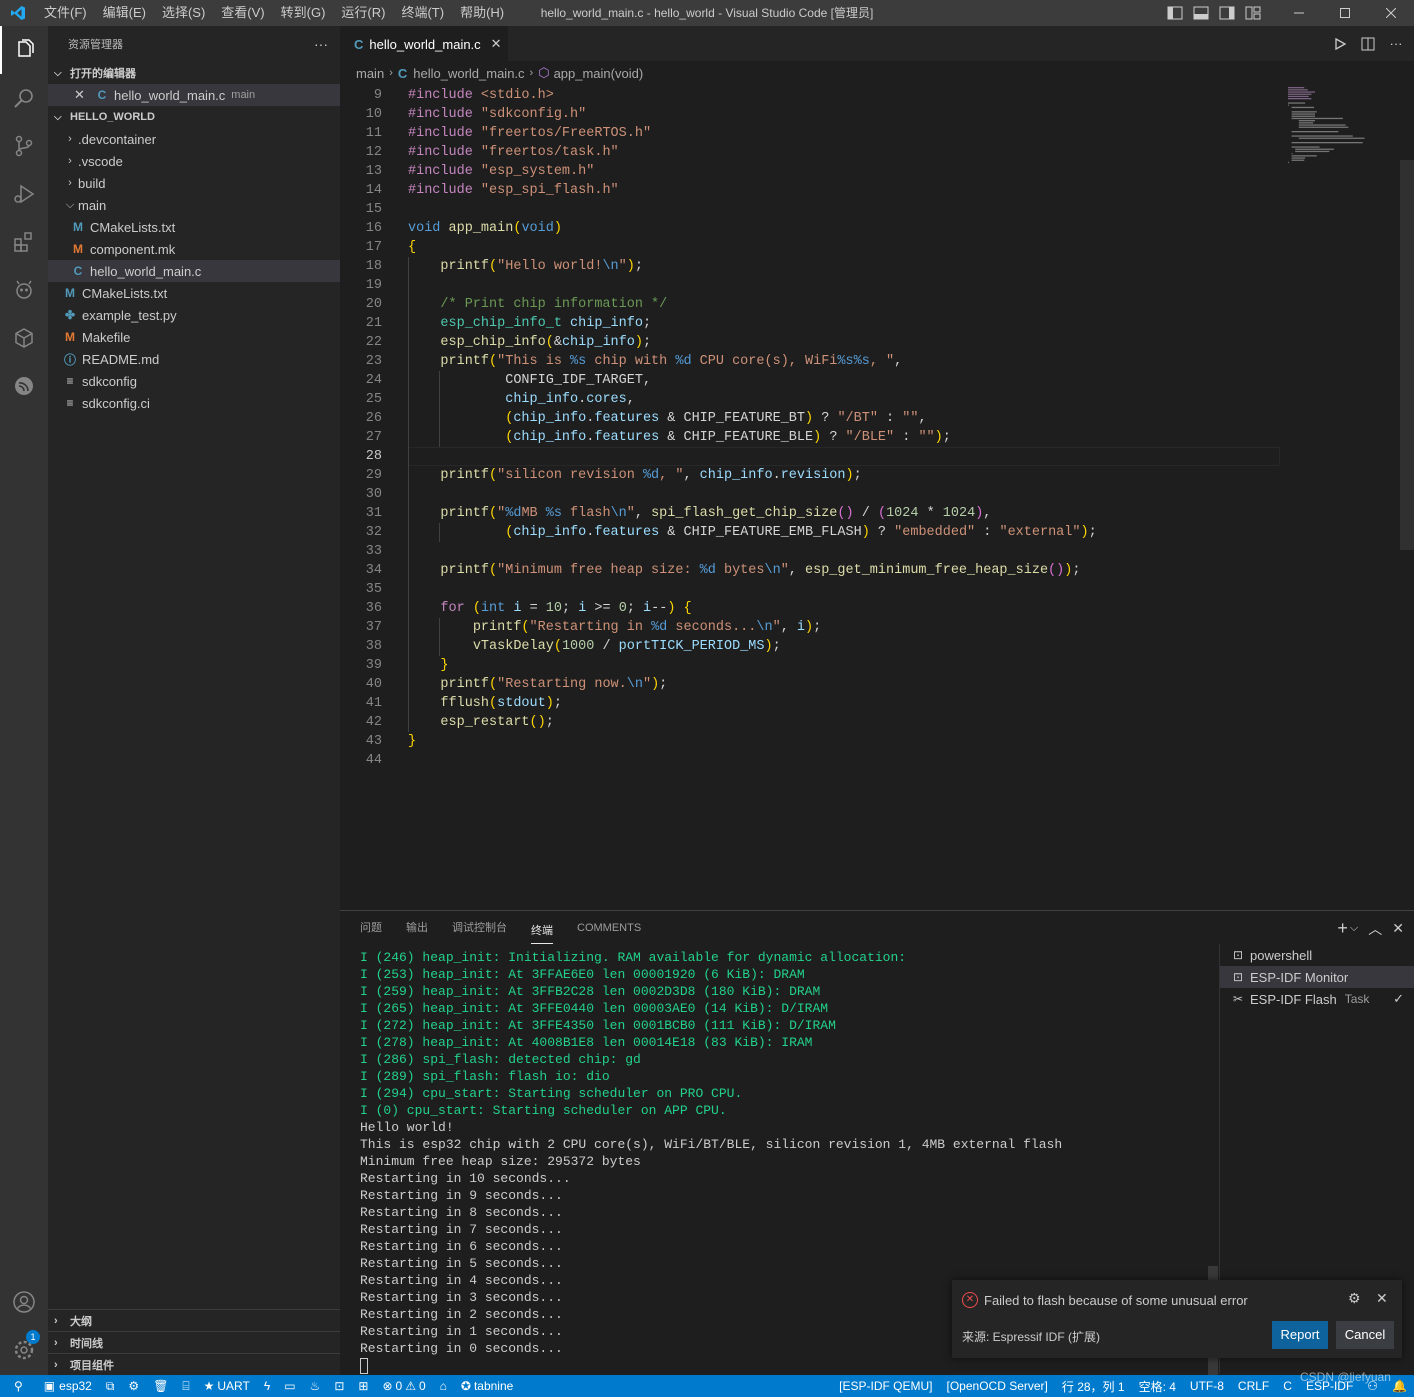 Image resolution: width=1414 pixels, height=1397 pixels. What do you see at coordinates (1391, 13) in the screenshot?
I see `close-window-icon` at bounding box center [1391, 13].